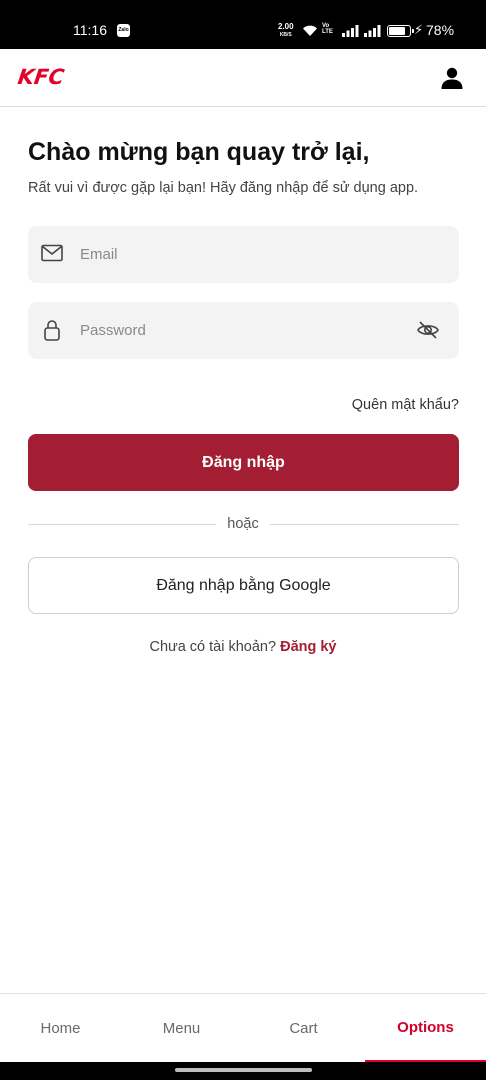 The width and height of the screenshot is (486, 1080). What do you see at coordinates (199, 152) in the screenshot?
I see `page-title: Chào mừng bạn quay trở lại,` at bounding box center [199, 152].